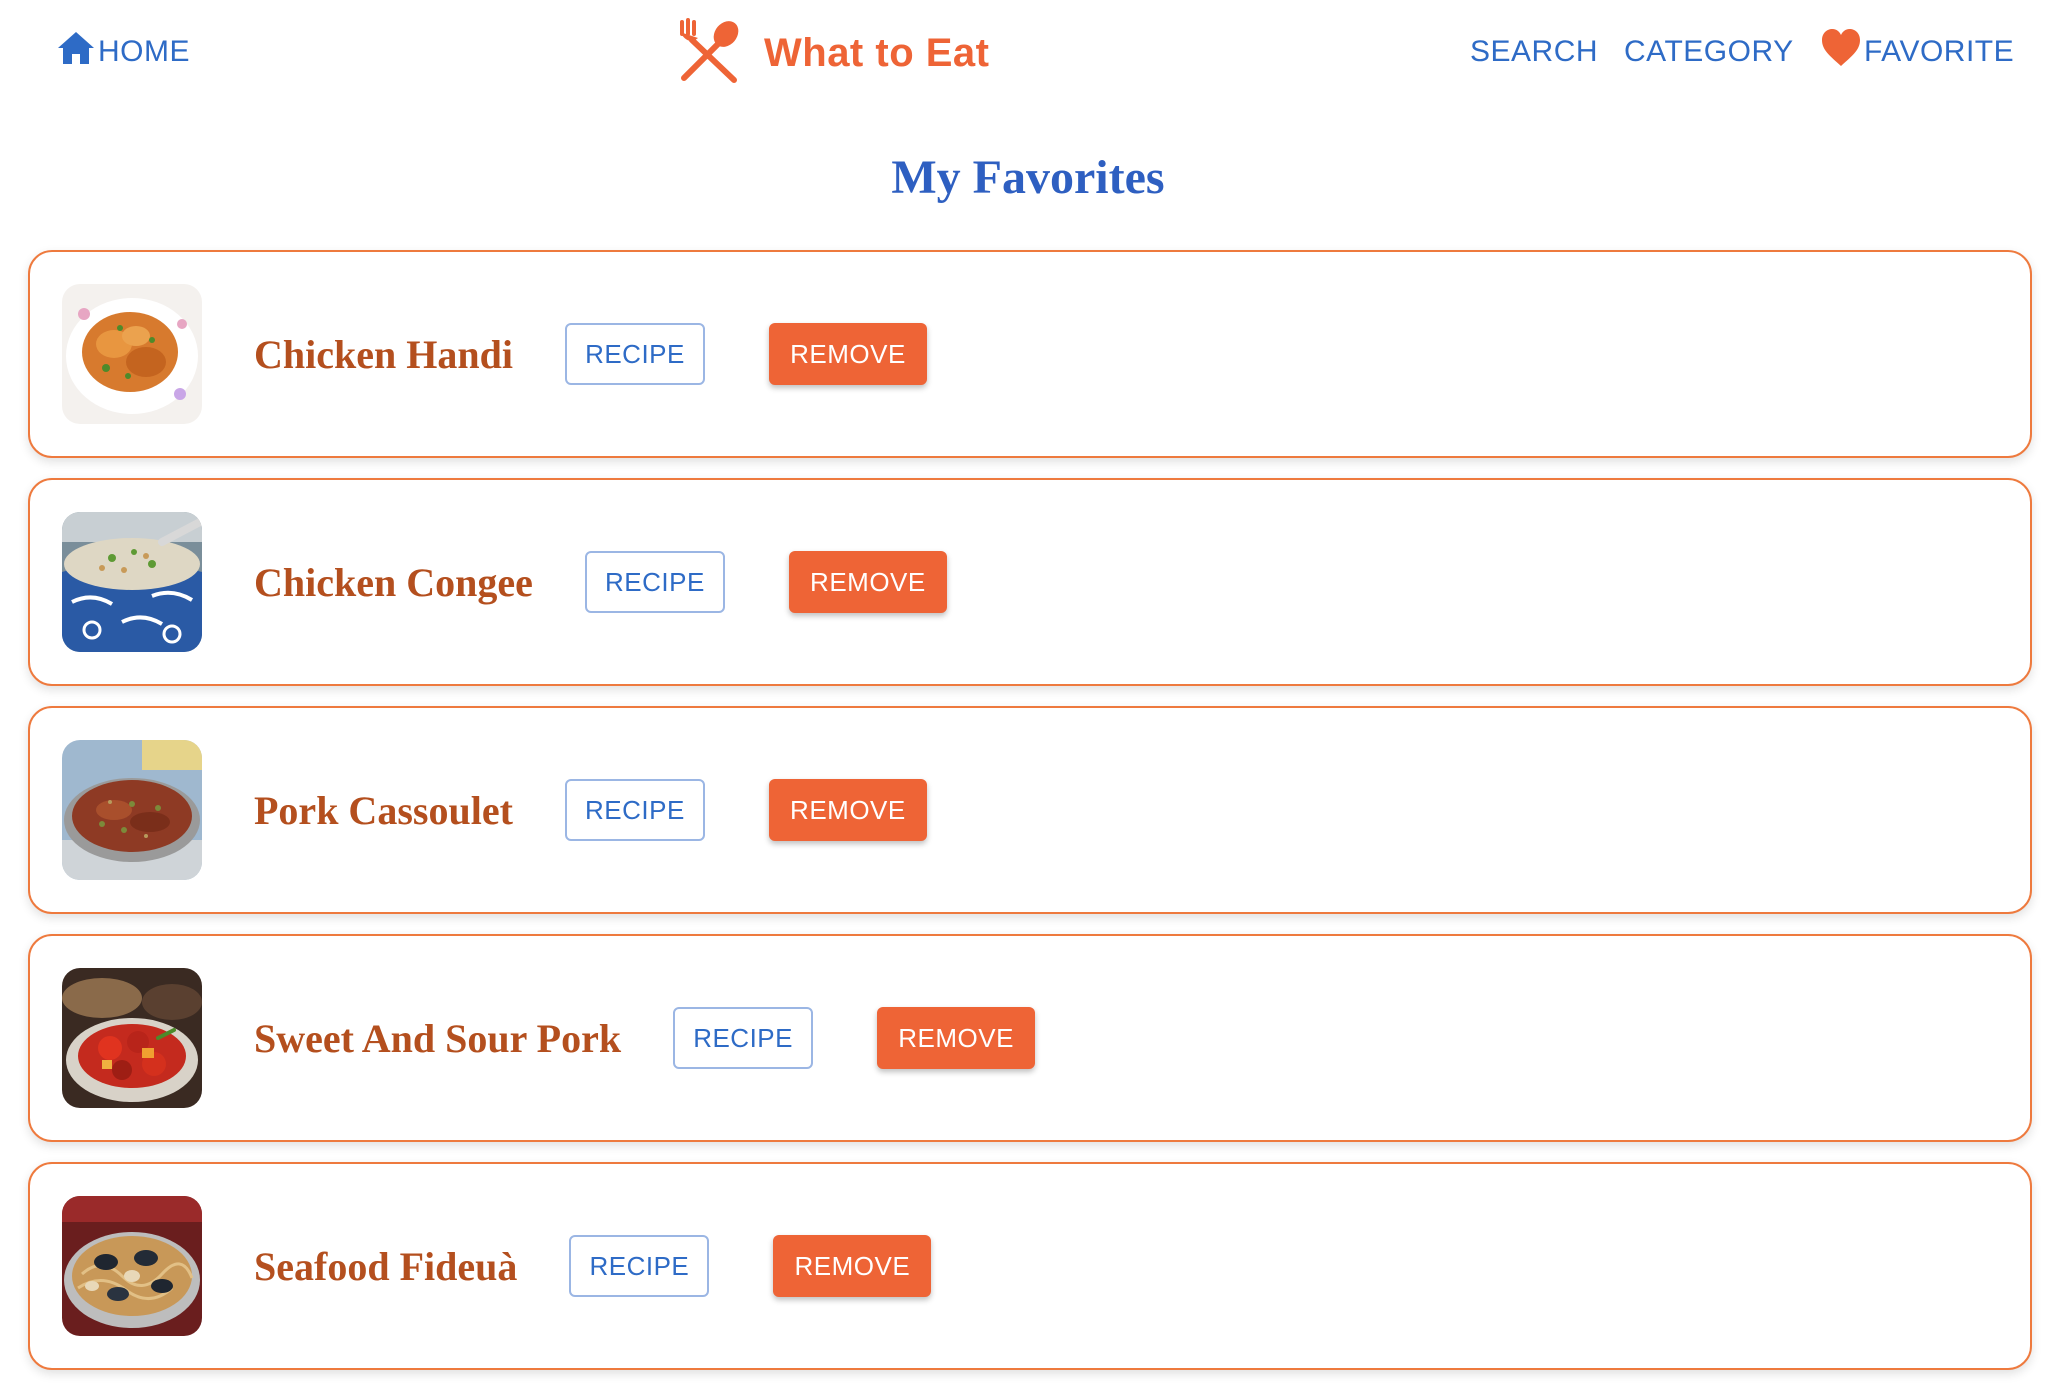 This screenshot has width=2056, height=1396. I want to click on home-icon, so click(77, 52).